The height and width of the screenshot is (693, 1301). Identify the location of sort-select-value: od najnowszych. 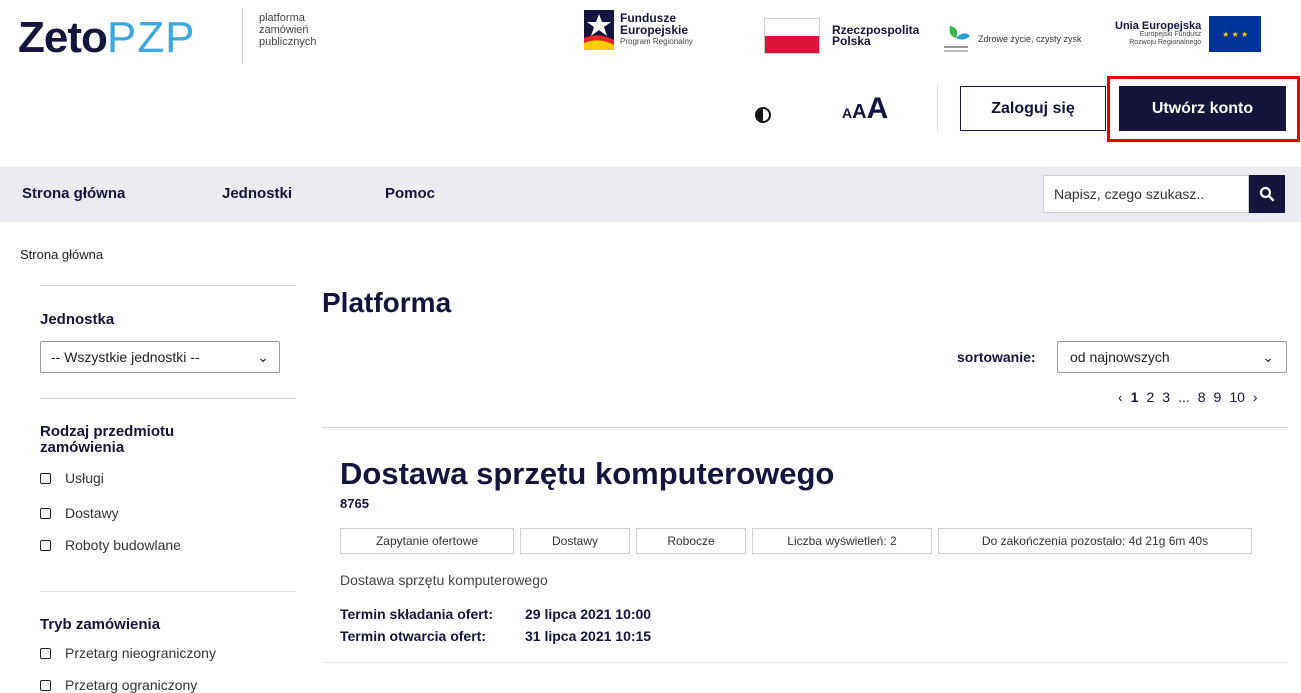
(1120, 357).